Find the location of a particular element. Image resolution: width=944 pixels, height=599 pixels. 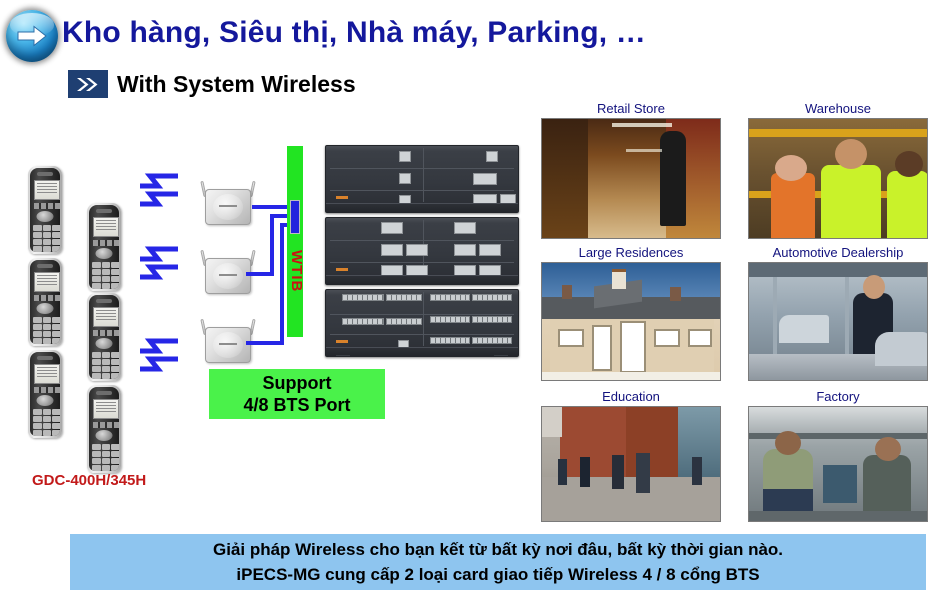

support-box-line1: Support is located at coordinates (297, 383).